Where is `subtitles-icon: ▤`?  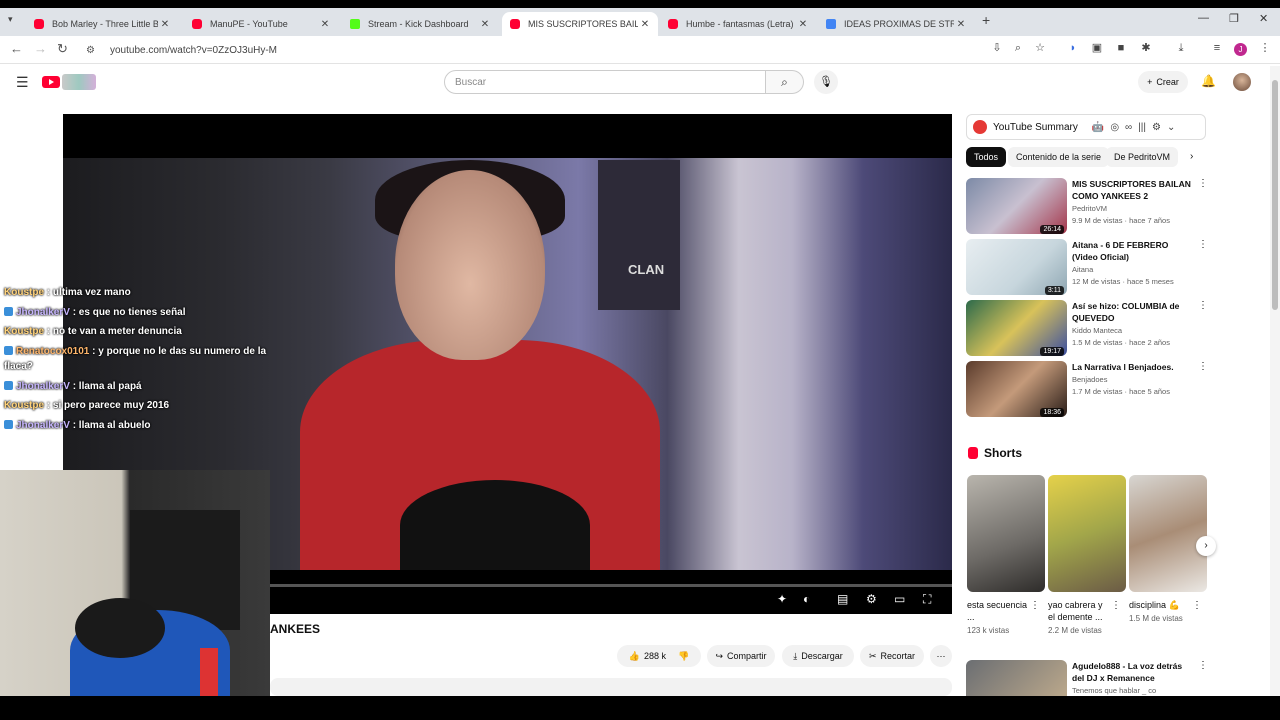 subtitles-icon: ▤ is located at coordinates (842, 599).